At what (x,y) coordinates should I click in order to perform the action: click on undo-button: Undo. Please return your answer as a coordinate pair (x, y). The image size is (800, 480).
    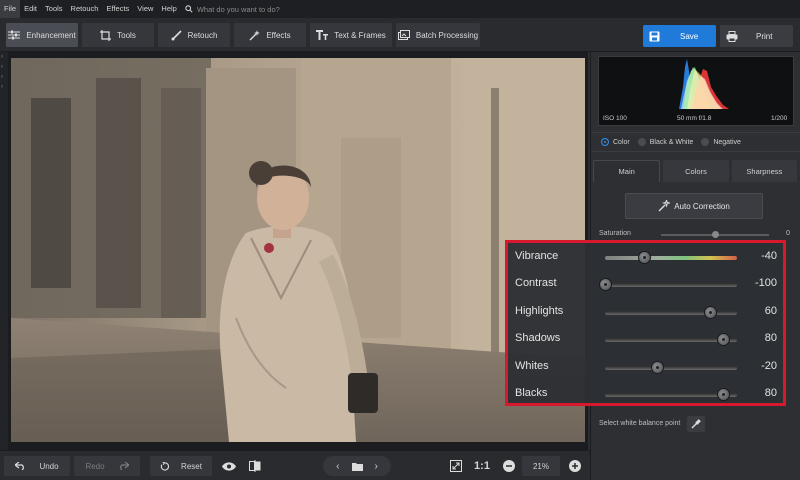
    Looking at the image, I should click on (37, 466).